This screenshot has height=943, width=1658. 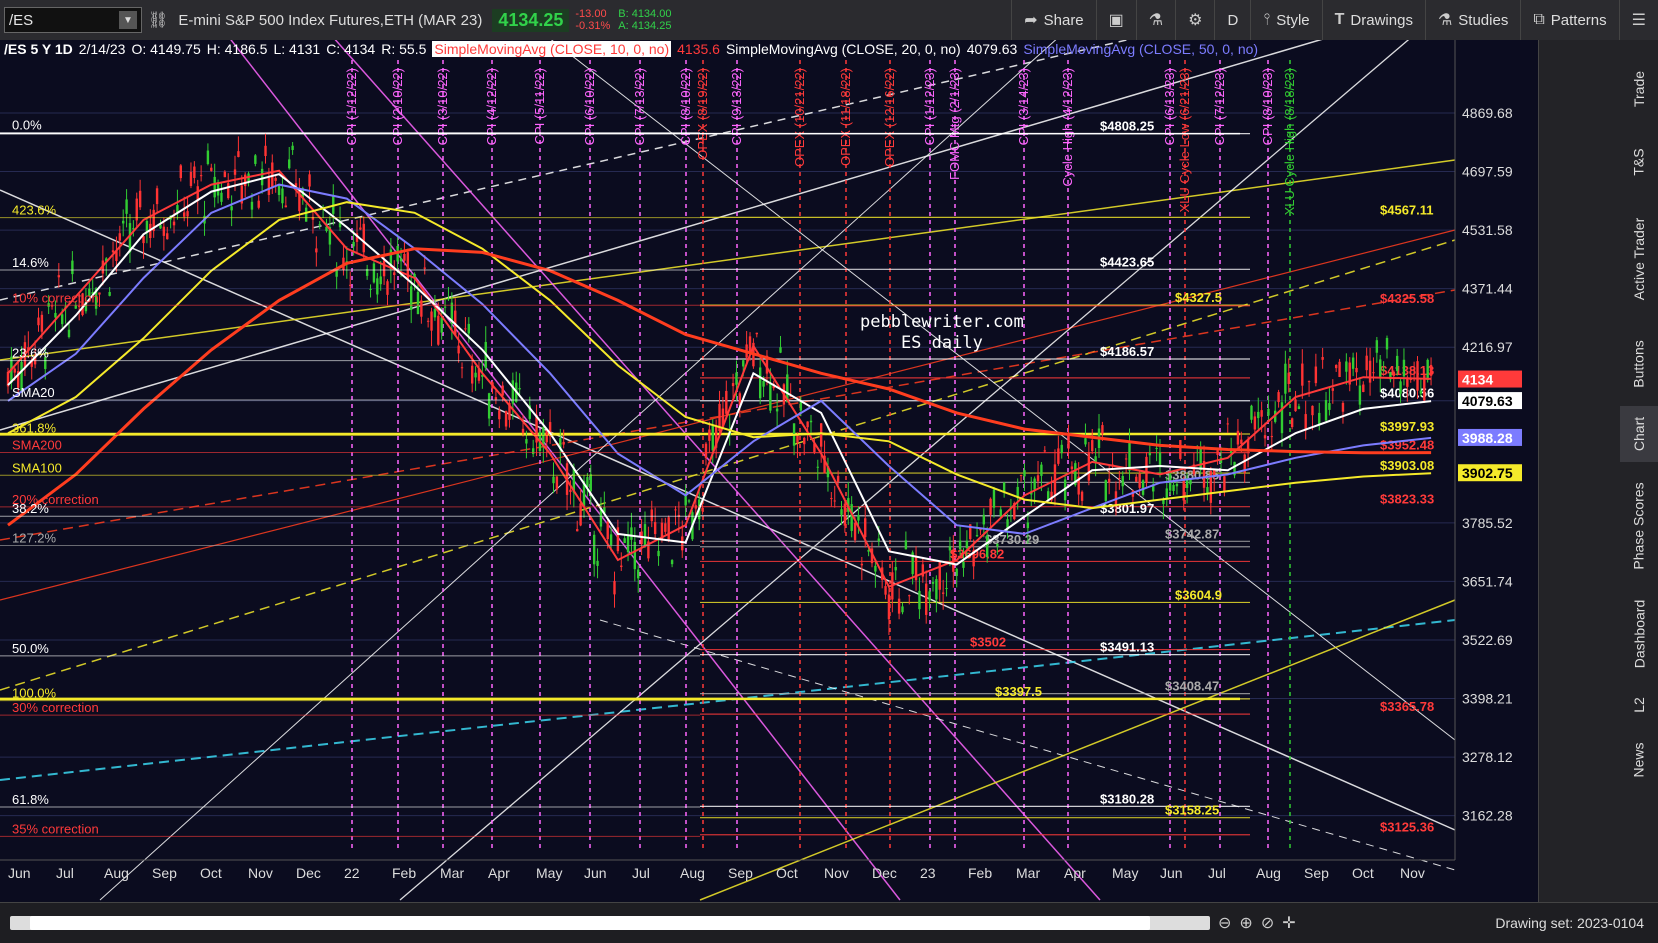 What do you see at coordinates (1472, 20) in the screenshot?
I see `studies-button: ⚗ Studies` at bounding box center [1472, 20].